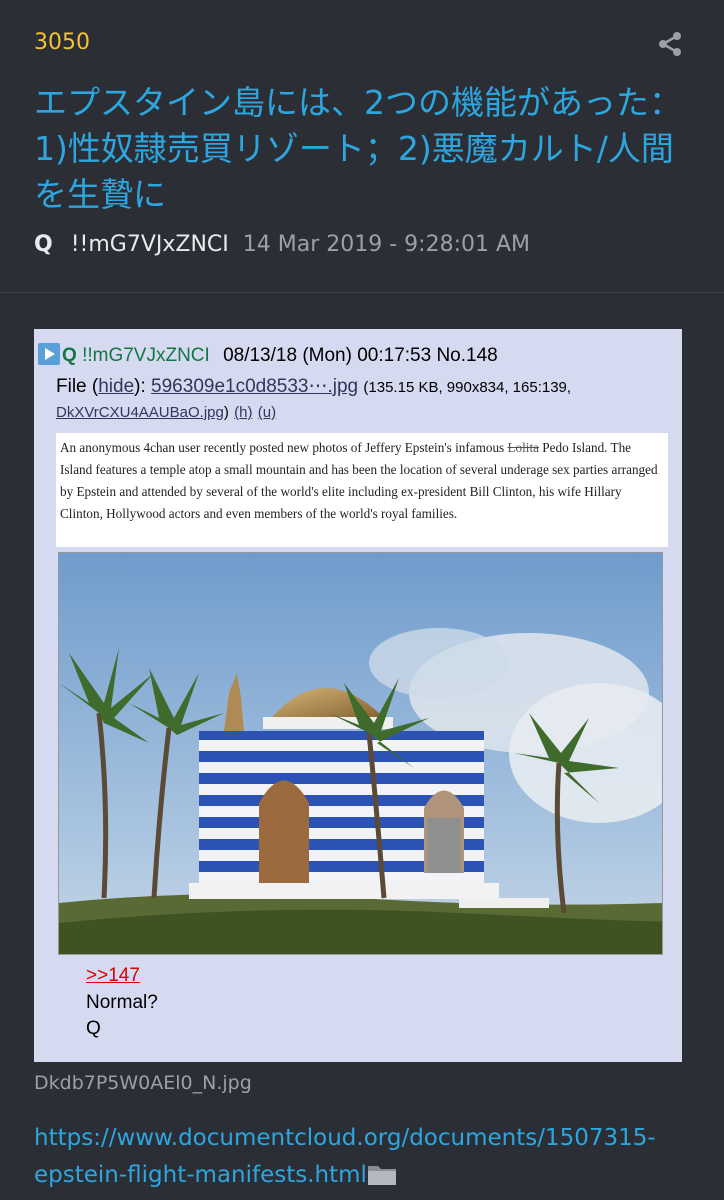 The width and height of the screenshot is (724, 1200). Describe the element at coordinates (140, 412) in the screenshot. I see `orig-name-link: DkXVrCXU4AAUBaO.jpg` at that location.